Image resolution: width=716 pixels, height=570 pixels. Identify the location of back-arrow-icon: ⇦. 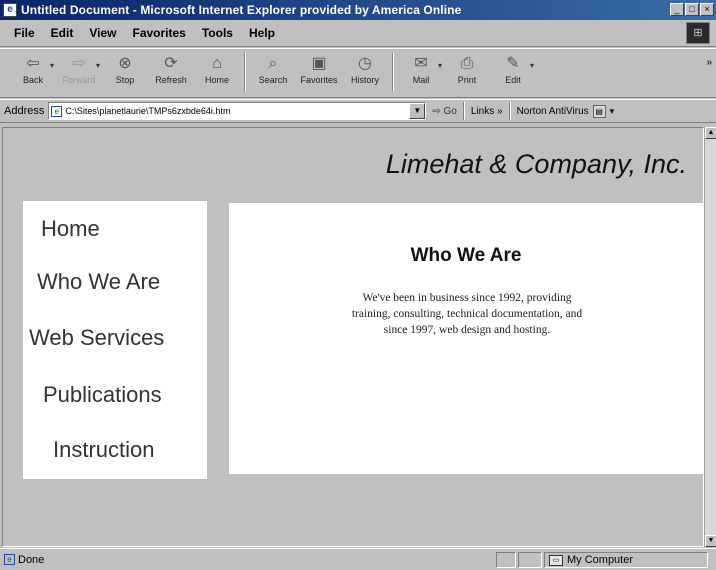
(33, 63).